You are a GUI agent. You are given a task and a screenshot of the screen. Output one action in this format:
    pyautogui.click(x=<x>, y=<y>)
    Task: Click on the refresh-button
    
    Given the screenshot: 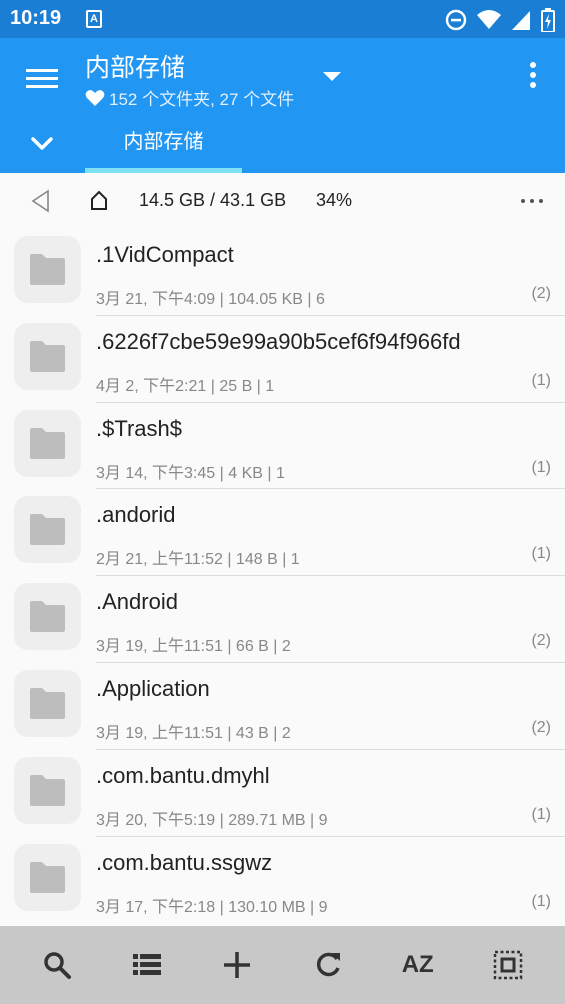 What is the action you would take?
    pyautogui.click(x=328, y=965)
    